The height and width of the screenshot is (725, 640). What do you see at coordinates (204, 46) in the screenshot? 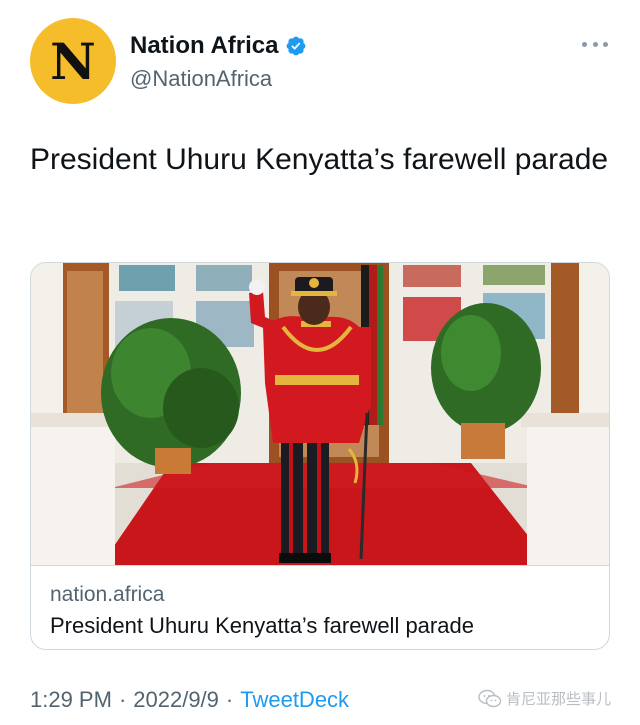
I see `display-name: Nation Africa` at bounding box center [204, 46].